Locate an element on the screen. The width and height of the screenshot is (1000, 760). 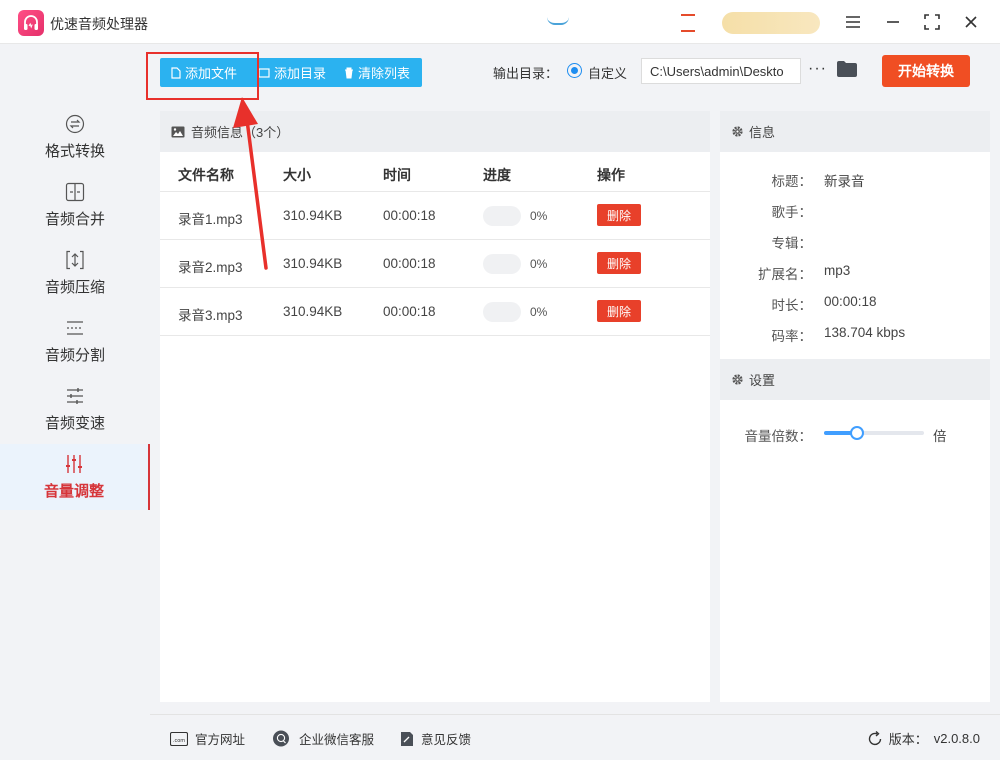
sidebar: 格式转换 音频合并 音频压缩 音频分割 音频变速 音量调整 is located at coordinates (75, 407).